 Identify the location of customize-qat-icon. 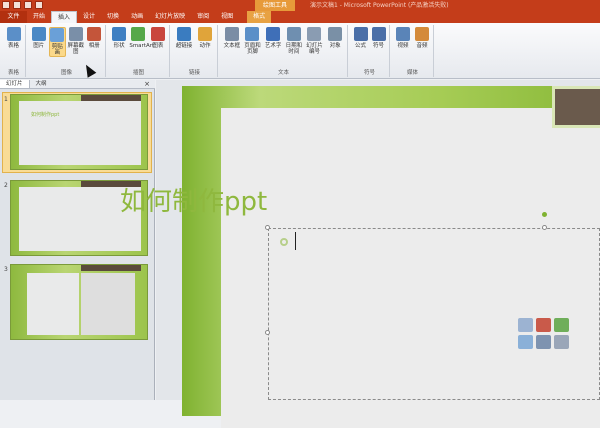
(39, 5).